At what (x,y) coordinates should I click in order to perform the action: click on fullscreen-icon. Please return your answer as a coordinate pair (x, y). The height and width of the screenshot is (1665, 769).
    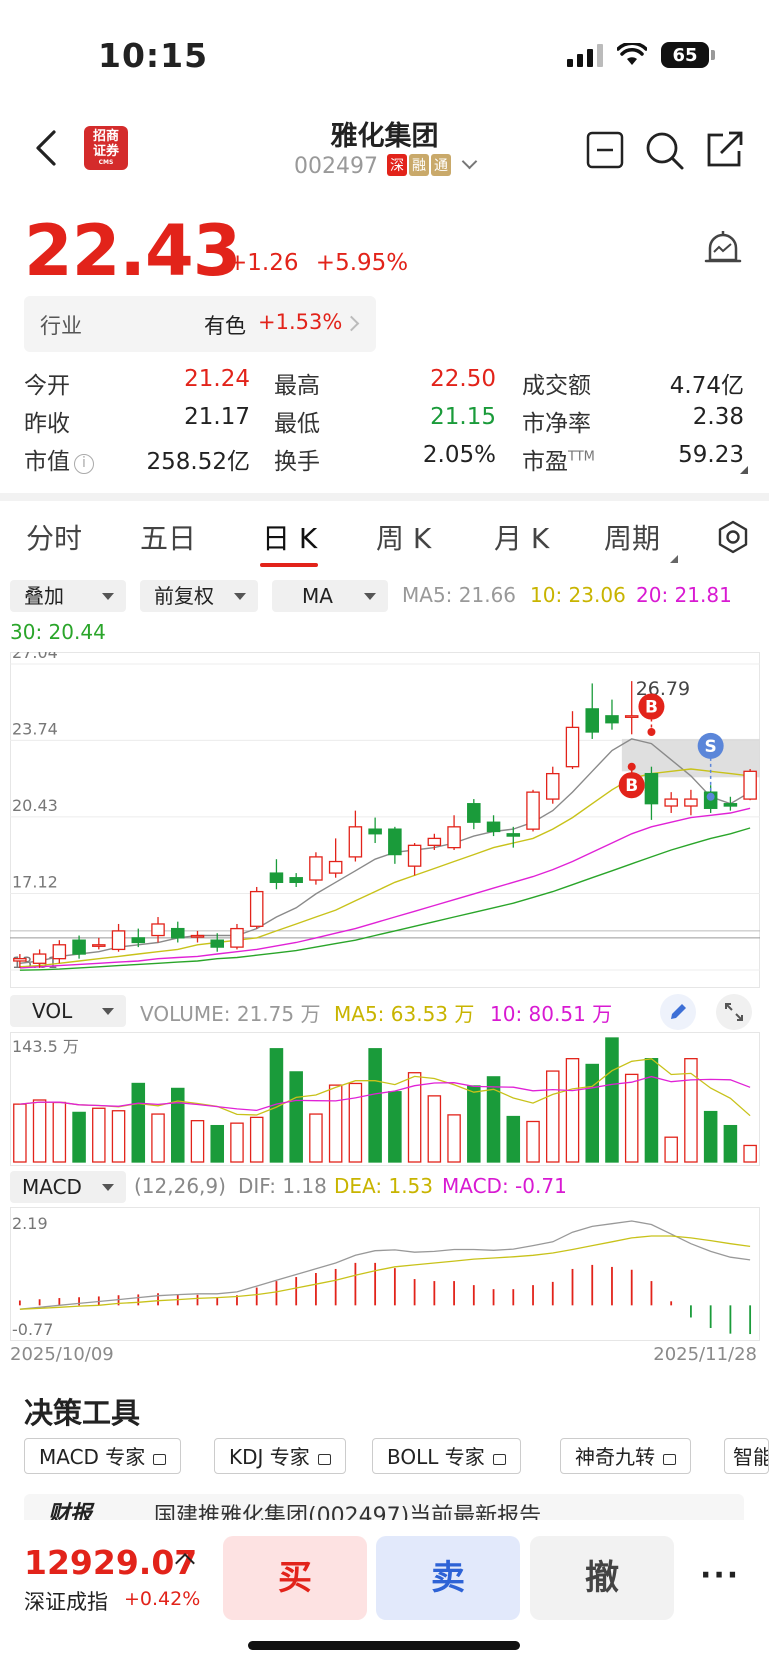
    Looking at the image, I should click on (734, 1012).